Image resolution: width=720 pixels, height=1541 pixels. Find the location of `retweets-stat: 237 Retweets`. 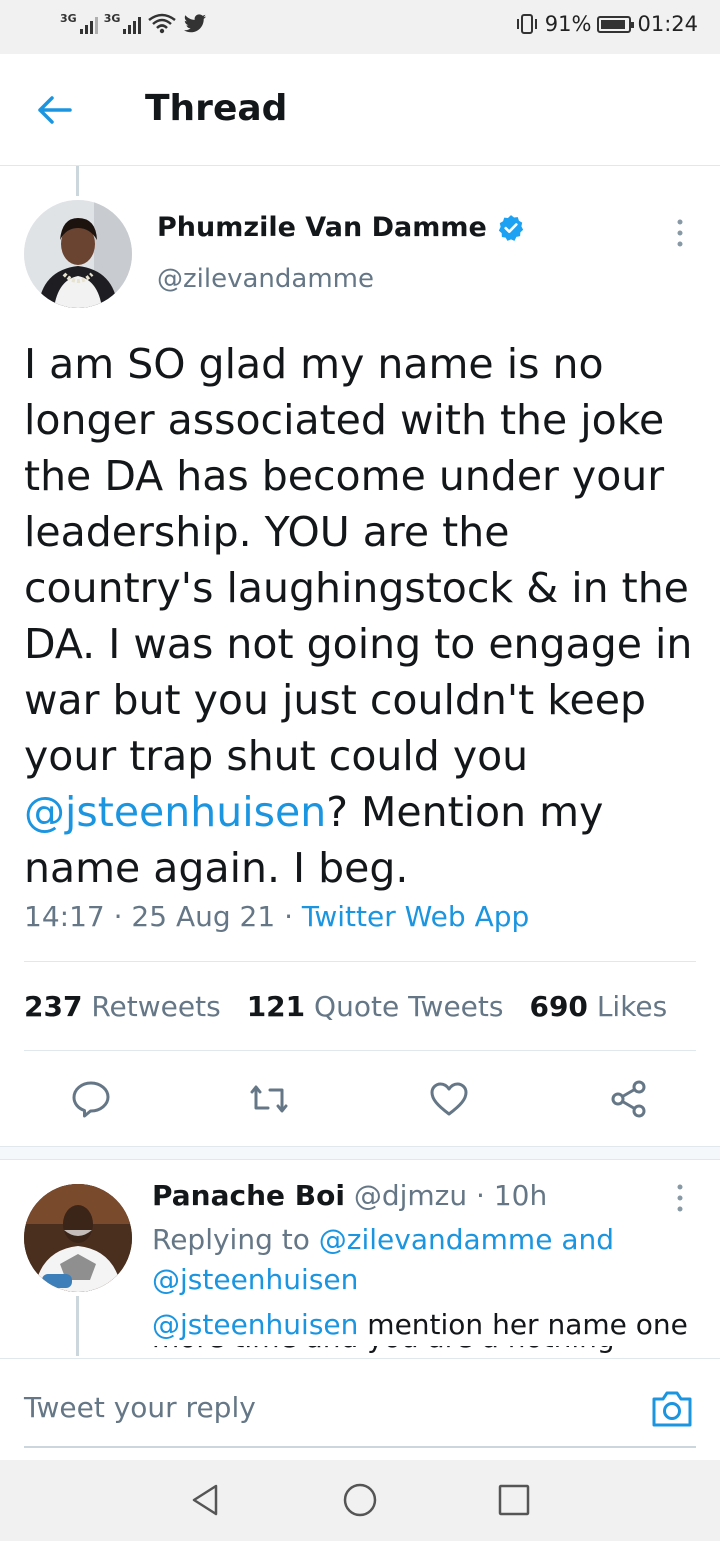

retweets-stat: 237 Retweets is located at coordinates (122, 1006).